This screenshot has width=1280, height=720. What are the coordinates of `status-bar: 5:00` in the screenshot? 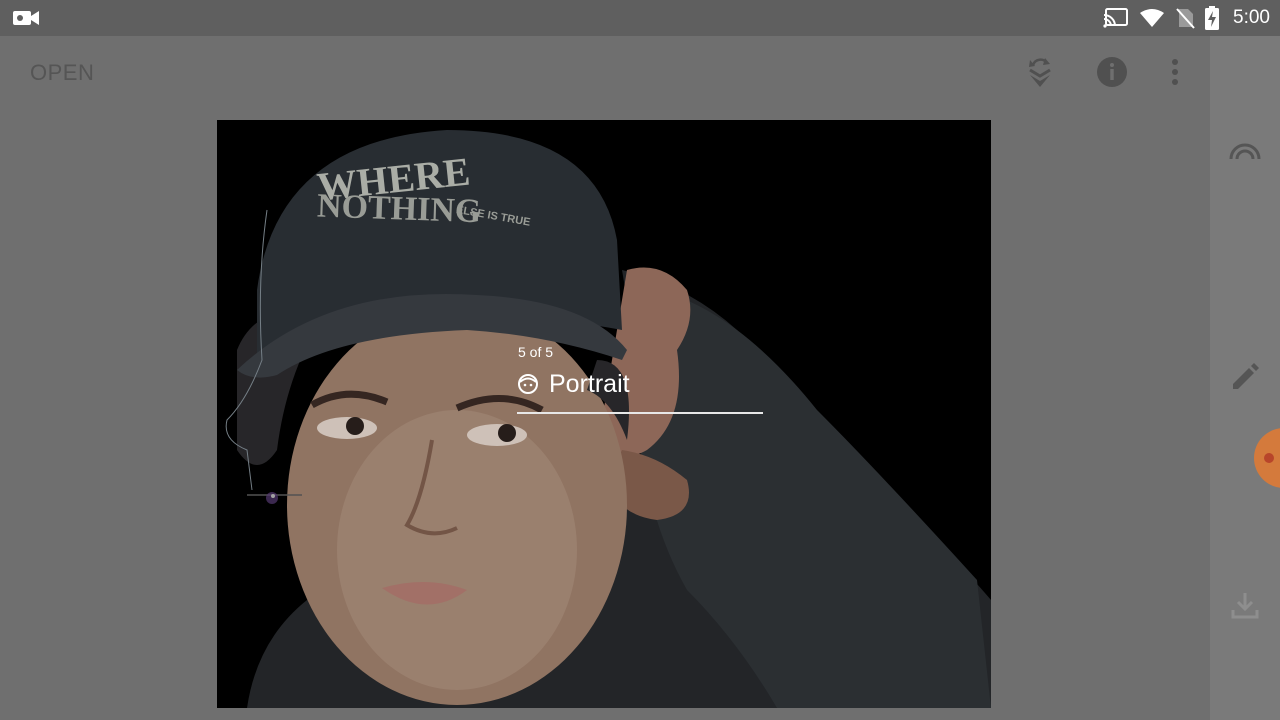 It's located at (640, 18).